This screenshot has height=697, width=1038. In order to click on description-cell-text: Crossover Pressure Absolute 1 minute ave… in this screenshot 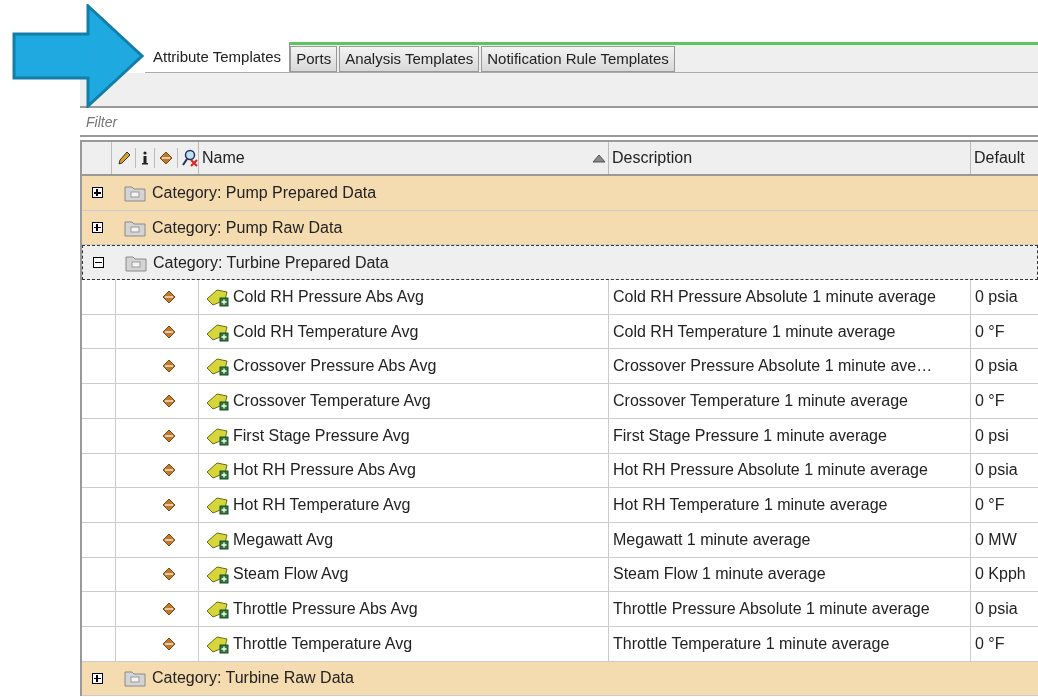, I will do `click(773, 366)`.